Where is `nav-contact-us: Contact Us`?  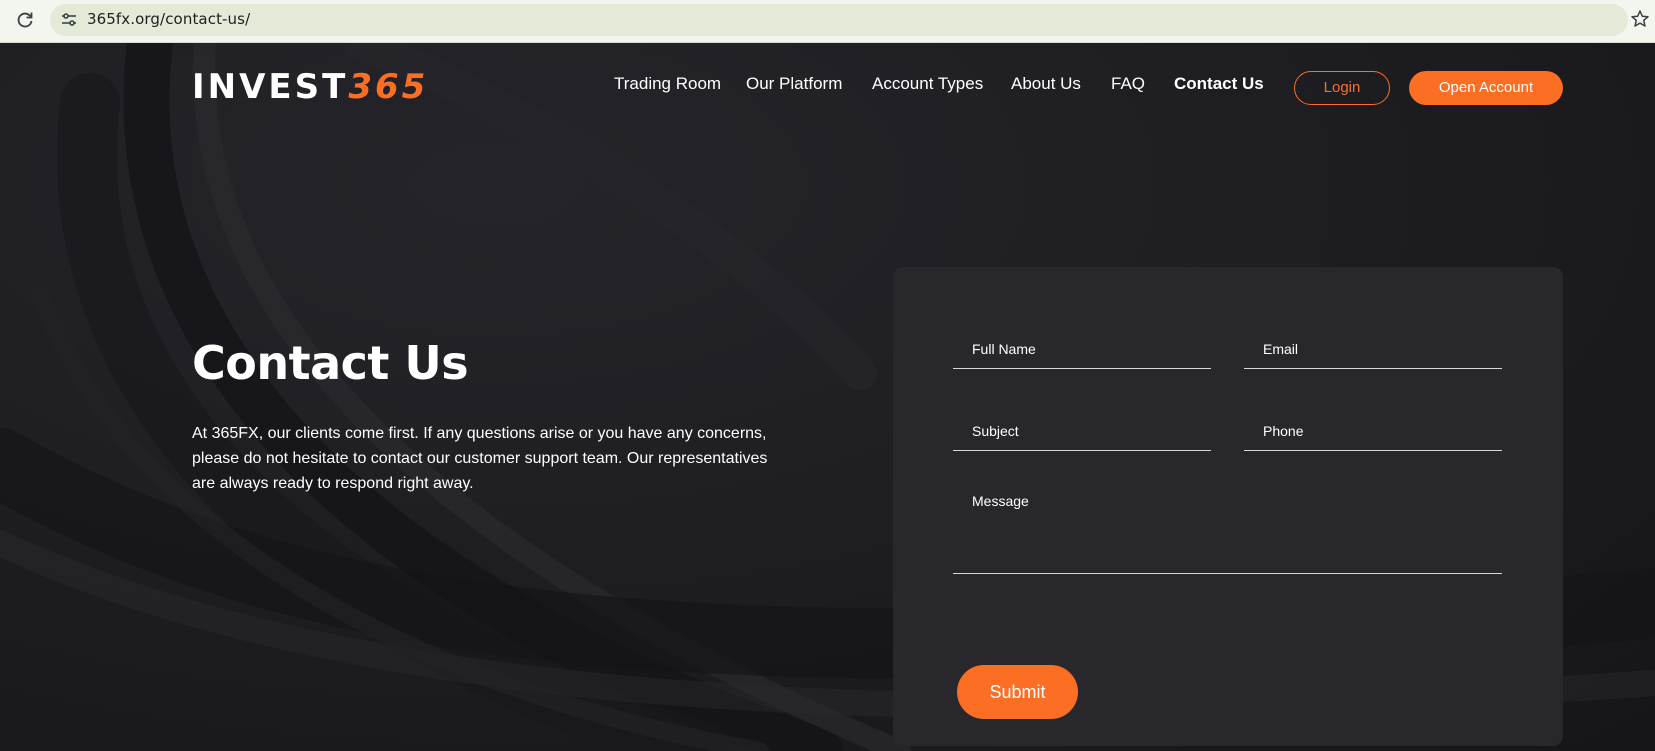
nav-contact-us: Contact Us is located at coordinates (1219, 86).